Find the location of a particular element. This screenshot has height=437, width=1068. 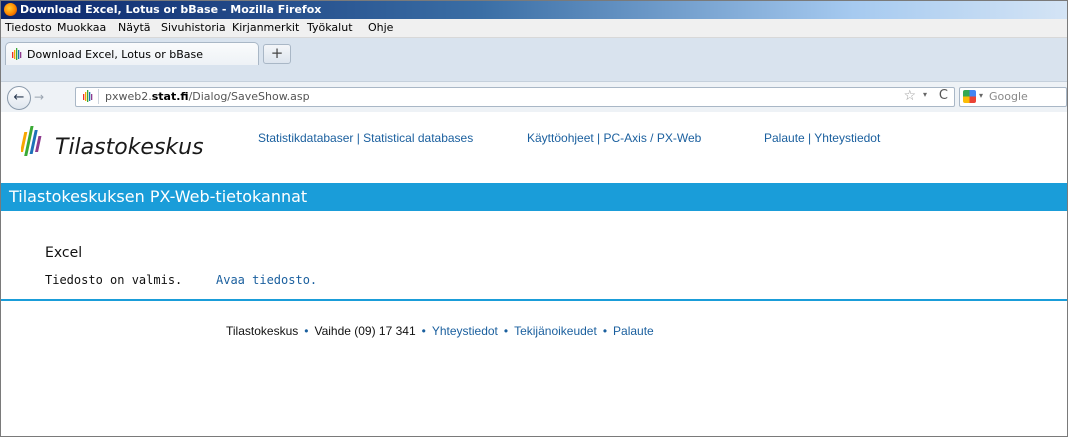

search-engine-dropdown-icon: ▾ is located at coordinates (981, 95).